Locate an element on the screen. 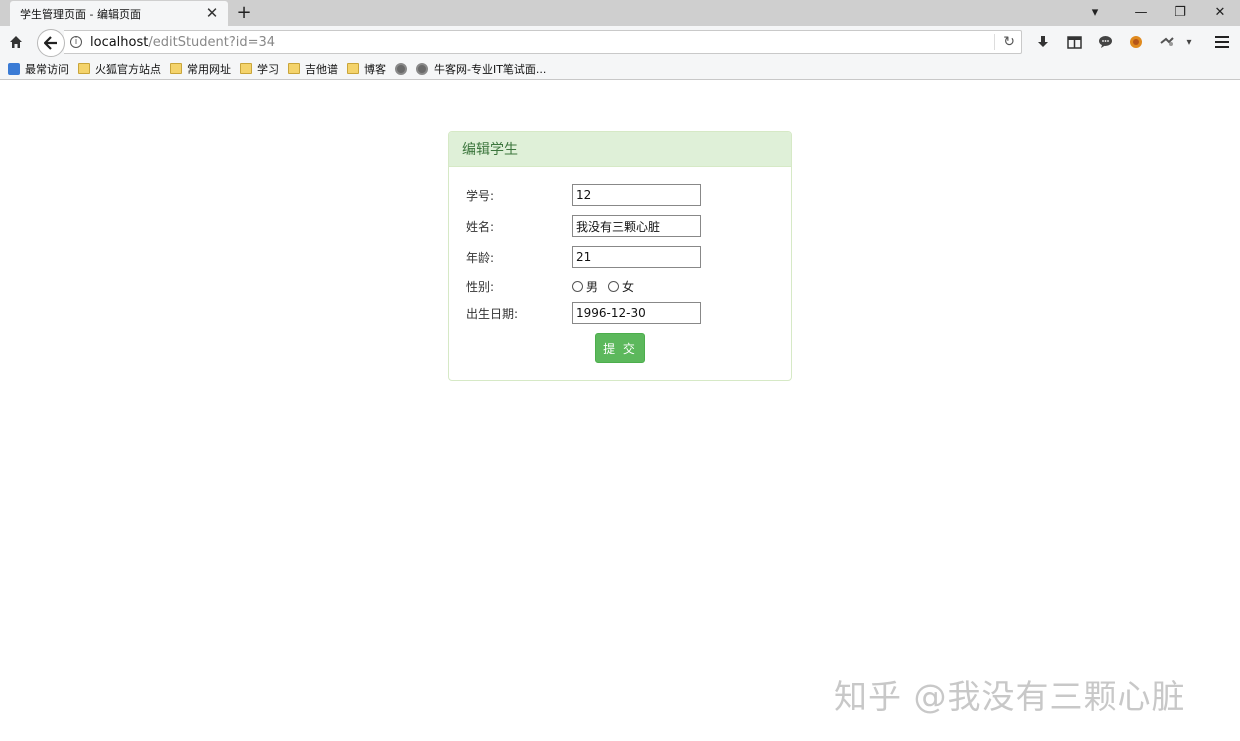  gender-female-radio: 女 is located at coordinates (621, 286).